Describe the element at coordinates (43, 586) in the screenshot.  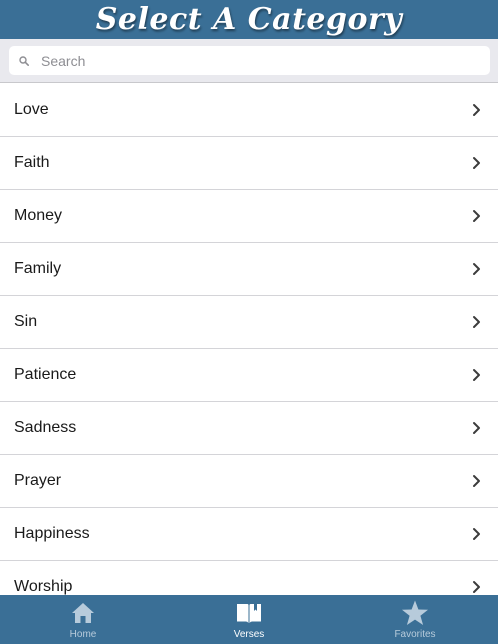
I see `list-item-label: Worship` at that location.